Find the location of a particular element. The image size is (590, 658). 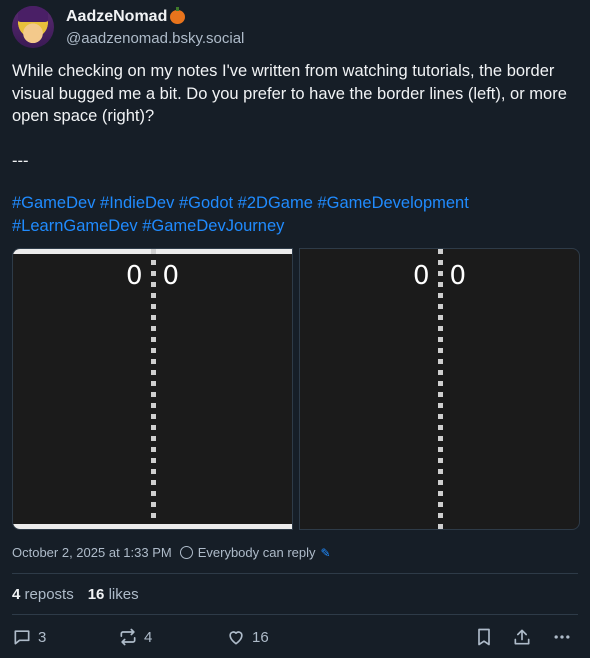

likes-stat: 16 likes is located at coordinates (113, 594).